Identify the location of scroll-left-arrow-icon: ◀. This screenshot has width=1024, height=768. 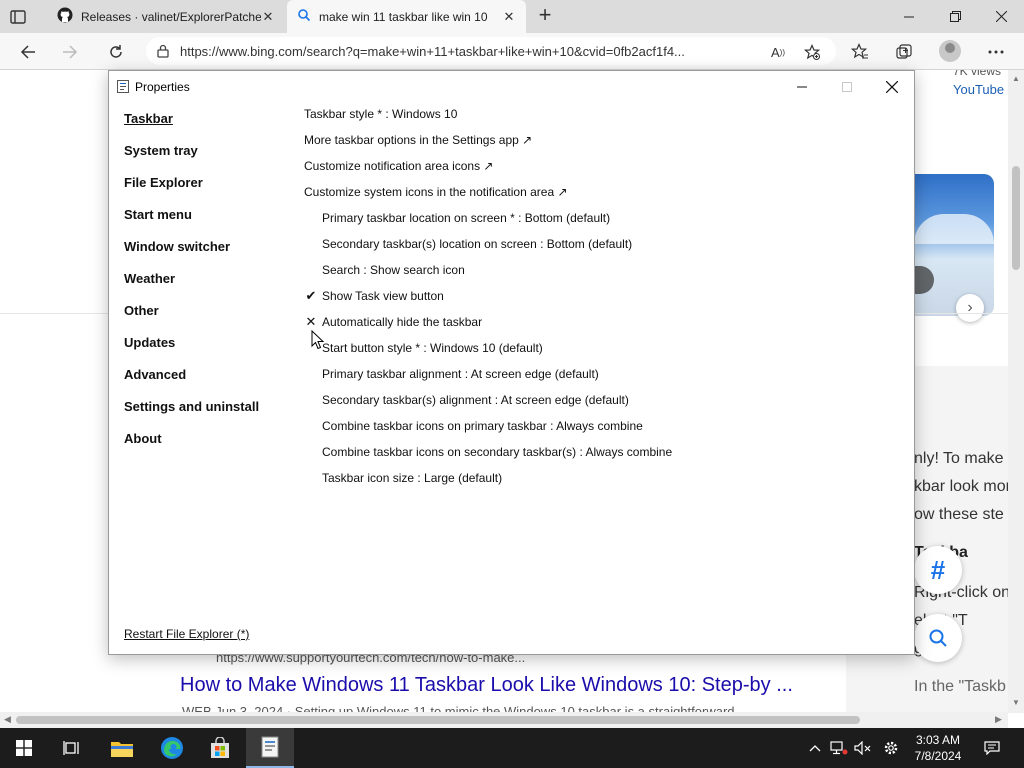
(7, 719).